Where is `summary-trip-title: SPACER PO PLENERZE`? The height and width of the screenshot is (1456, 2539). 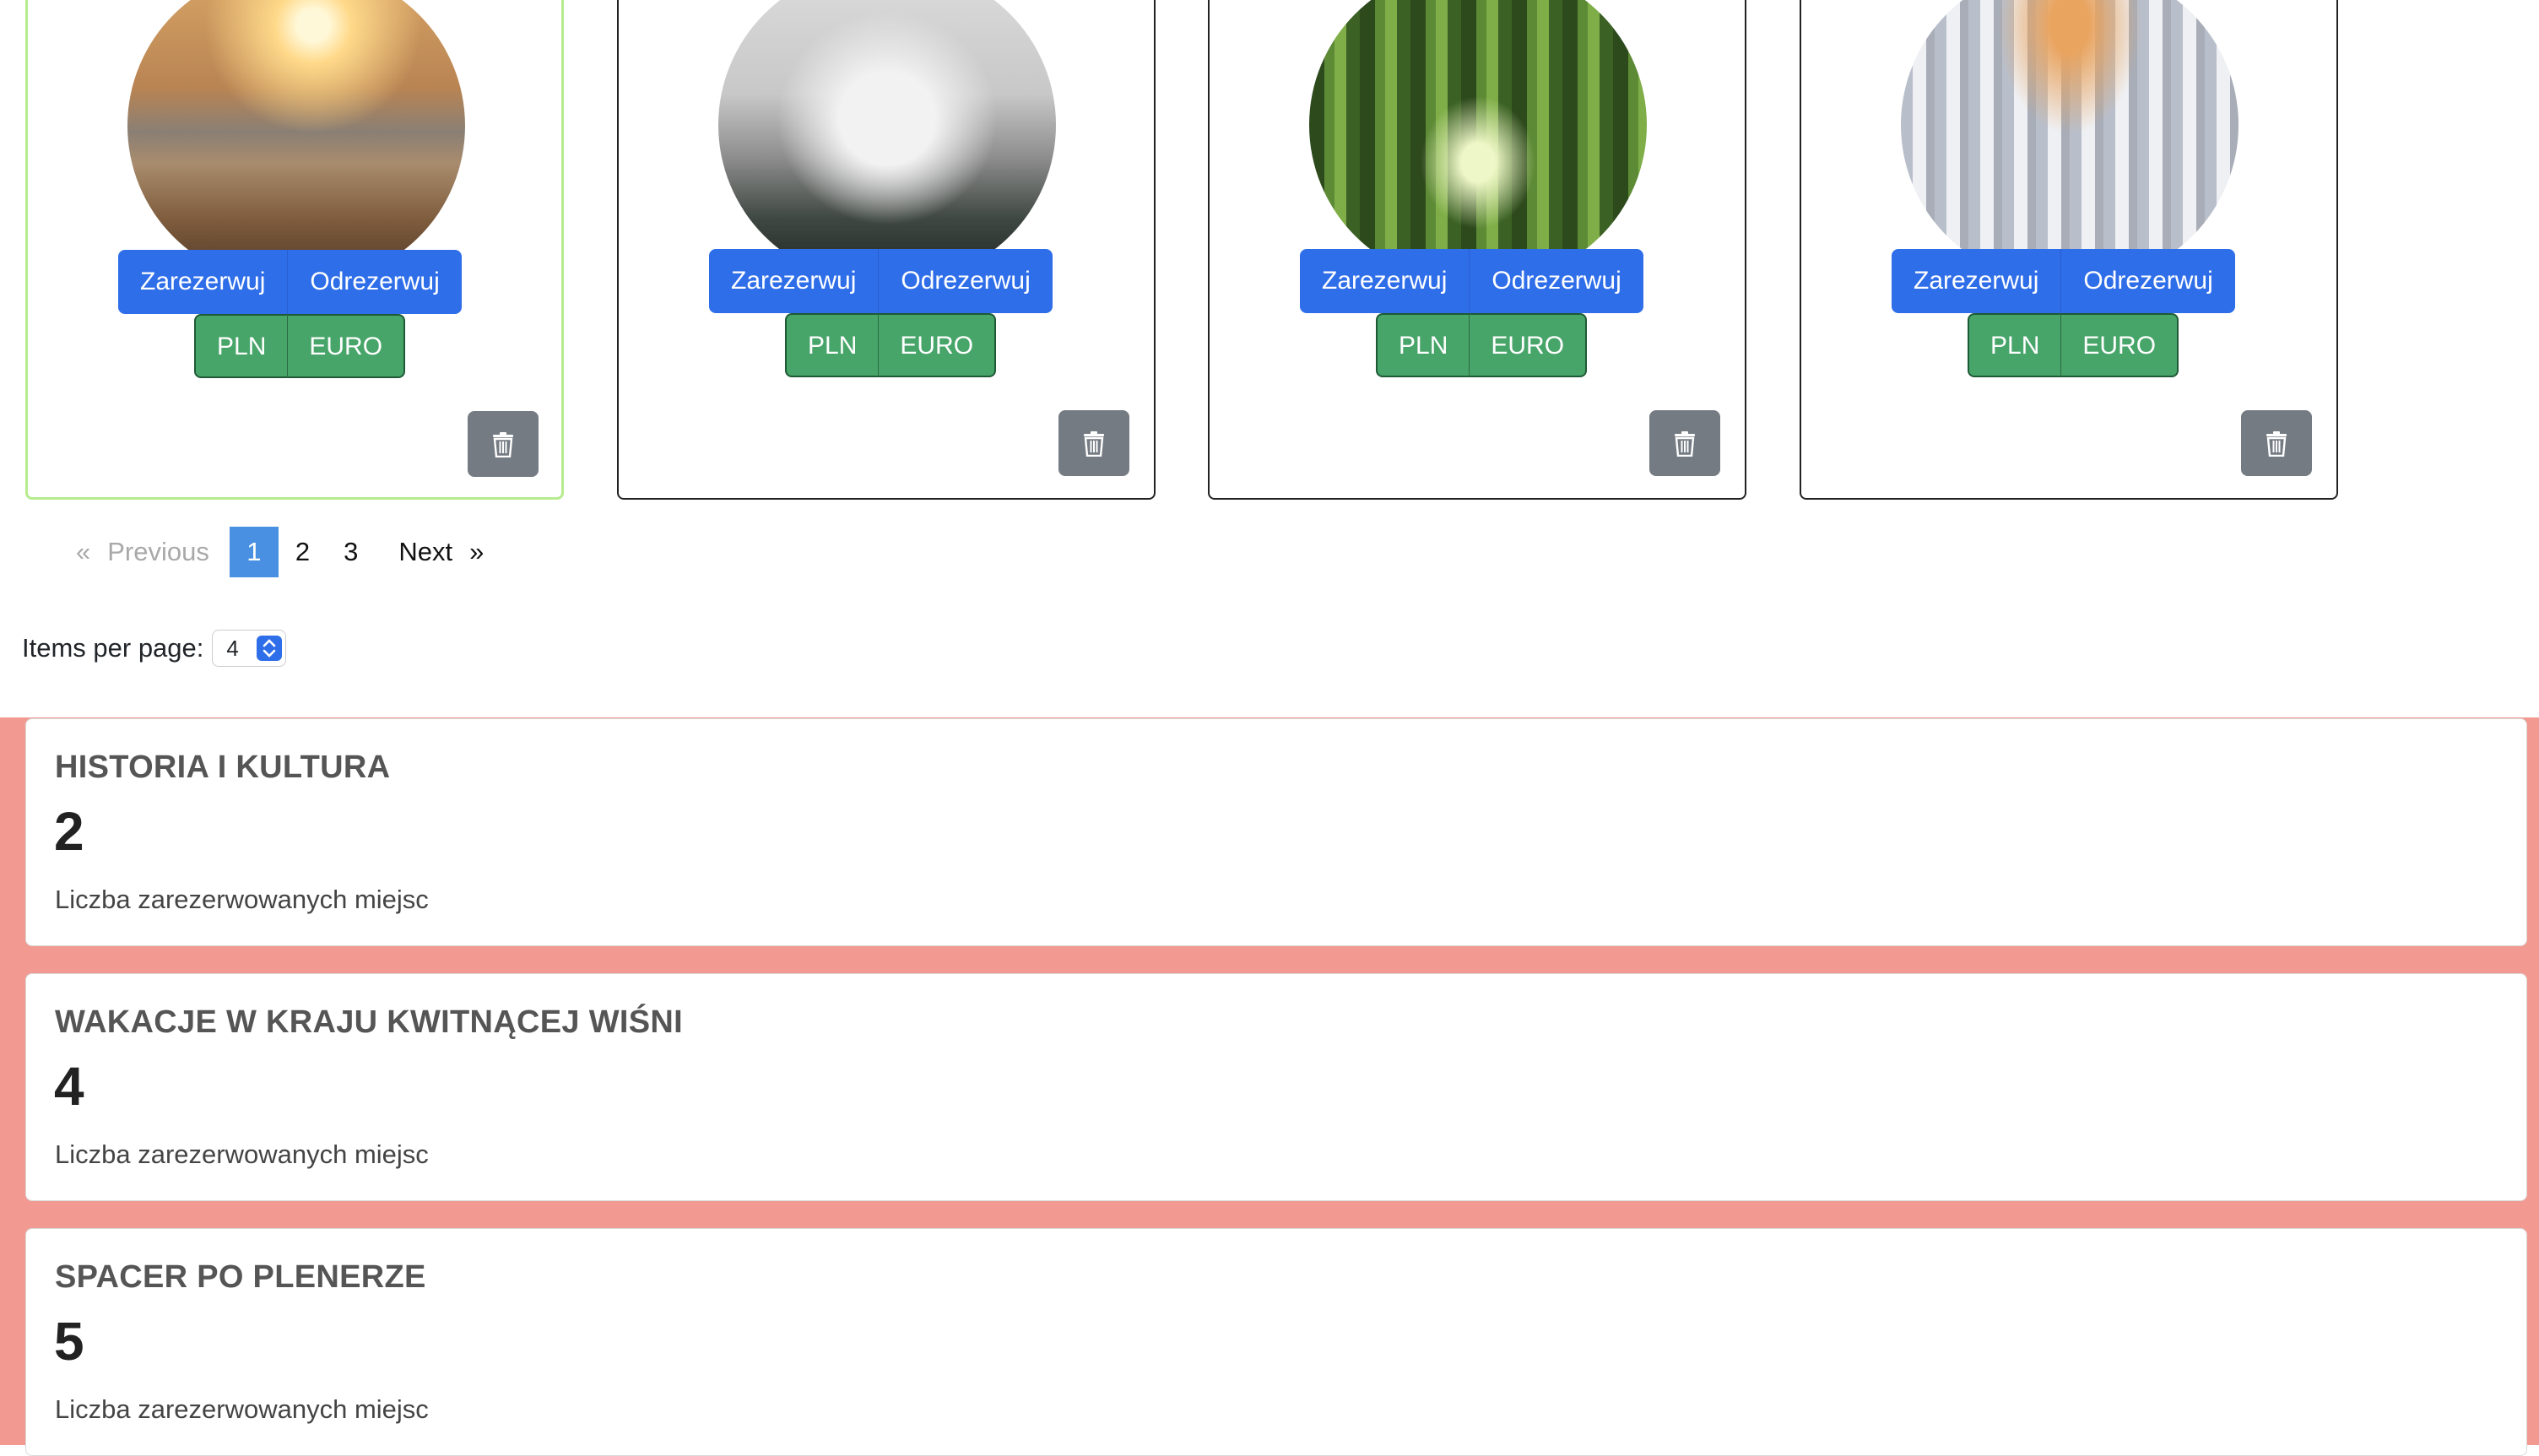 summary-trip-title: SPACER PO PLENERZE is located at coordinates (240, 1277).